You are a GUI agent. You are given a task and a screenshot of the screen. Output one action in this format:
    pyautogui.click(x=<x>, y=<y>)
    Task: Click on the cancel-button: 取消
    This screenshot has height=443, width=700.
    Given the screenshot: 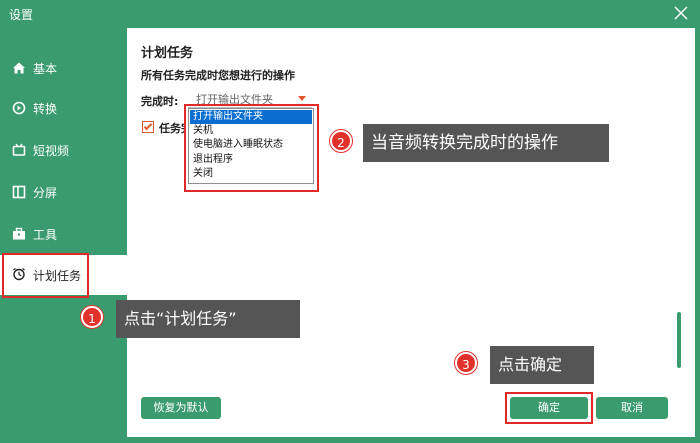 What is the action you would take?
    pyautogui.click(x=632, y=408)
    